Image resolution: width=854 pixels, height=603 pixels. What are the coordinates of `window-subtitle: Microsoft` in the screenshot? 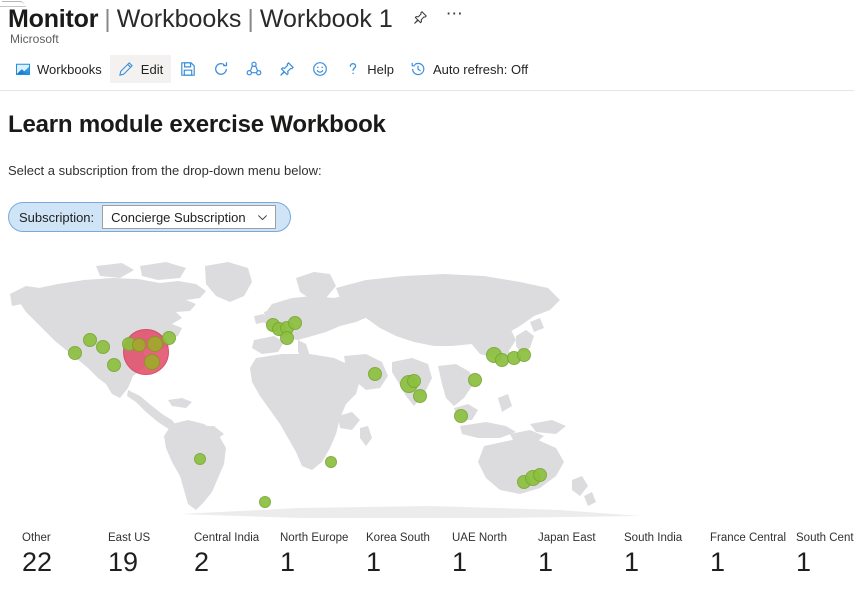 It's located at (34, 39).